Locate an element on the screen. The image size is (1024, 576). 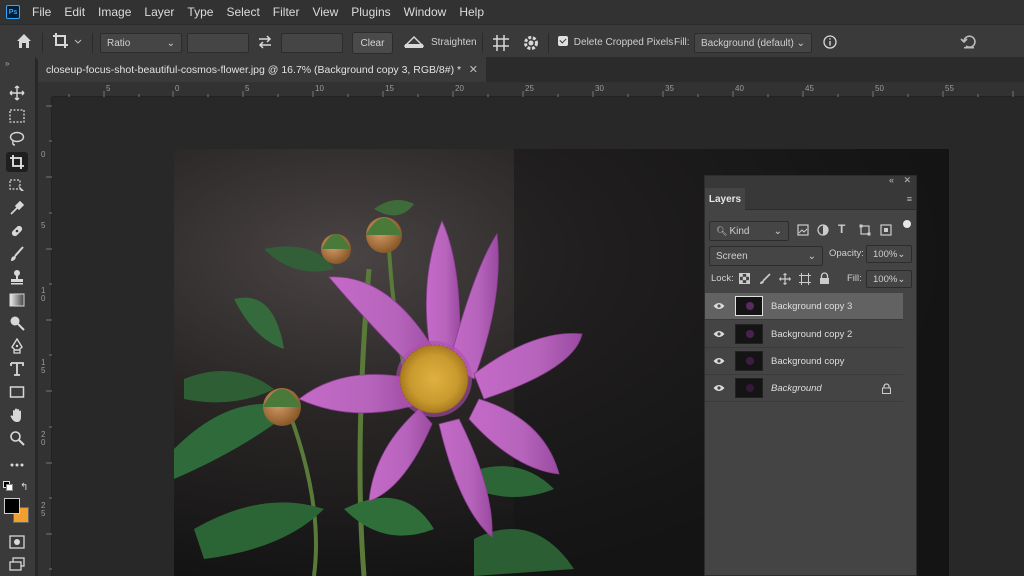
layer-row-background: Background is located at coordinates (804, 388).